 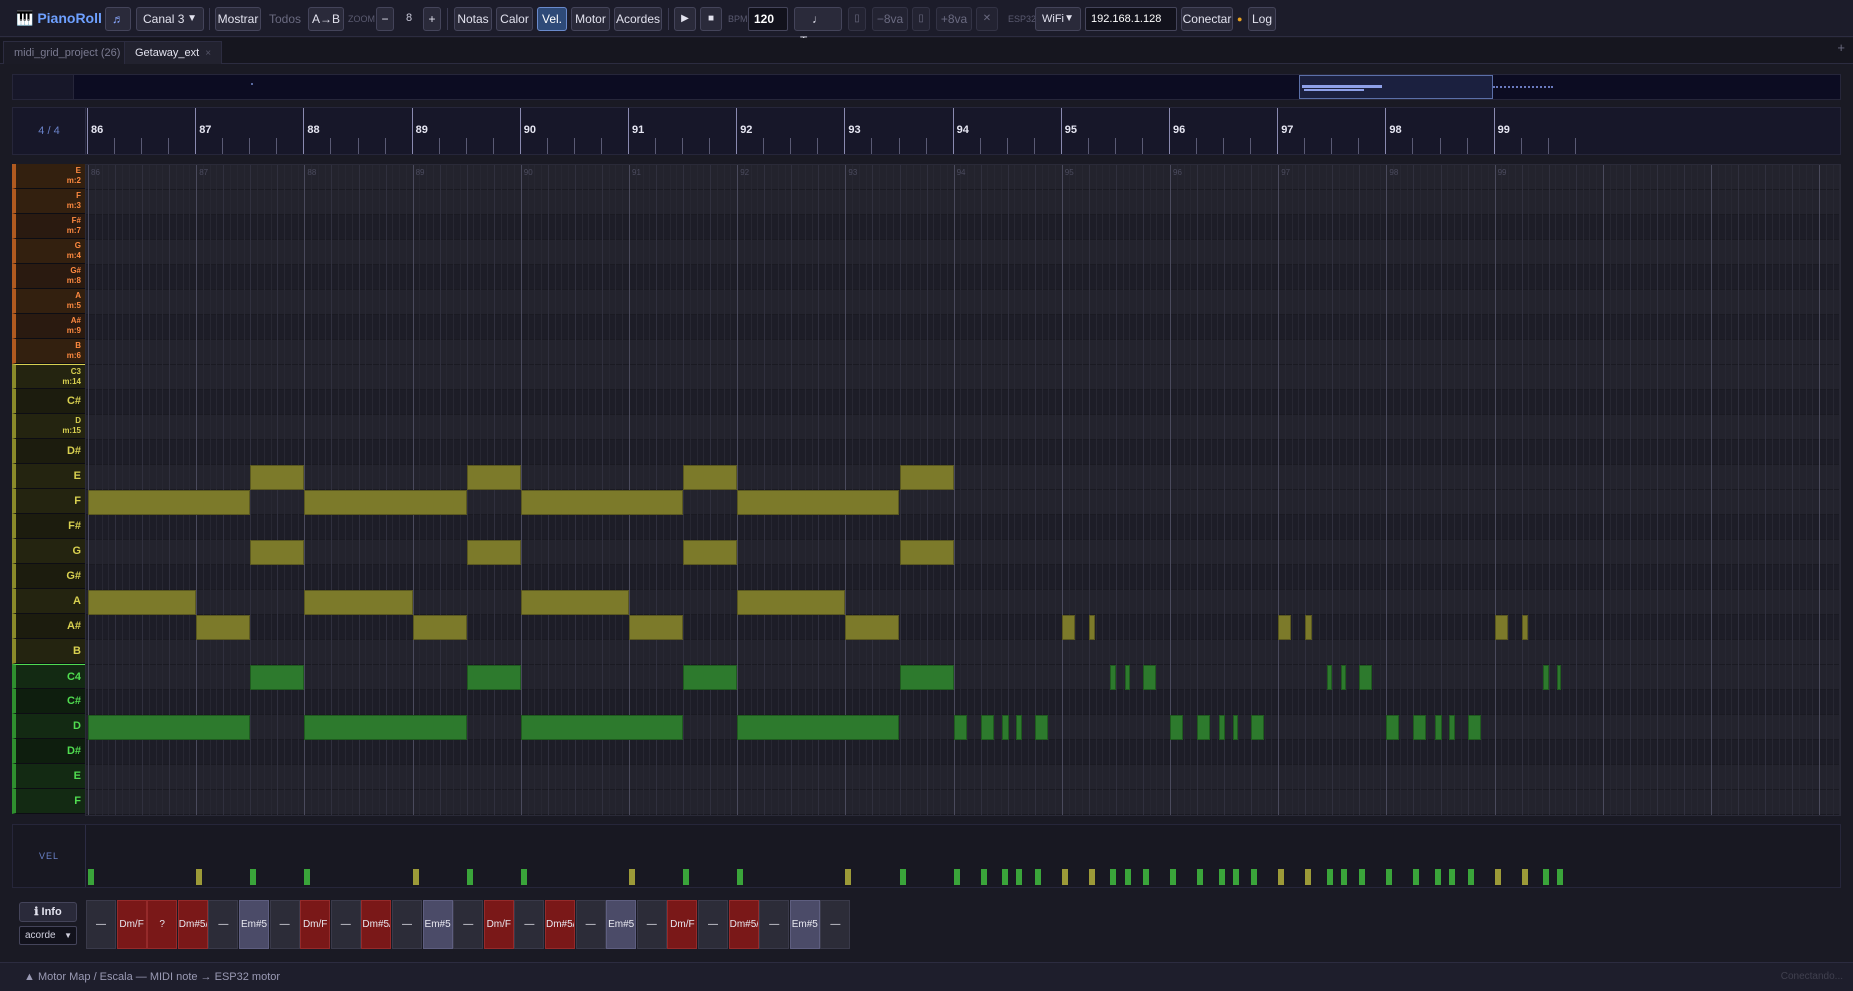 What do you see at coordinates (854, 130) in the screenshot?
I see `ruler-bar-label: 93` at bounding box center [854, 130].